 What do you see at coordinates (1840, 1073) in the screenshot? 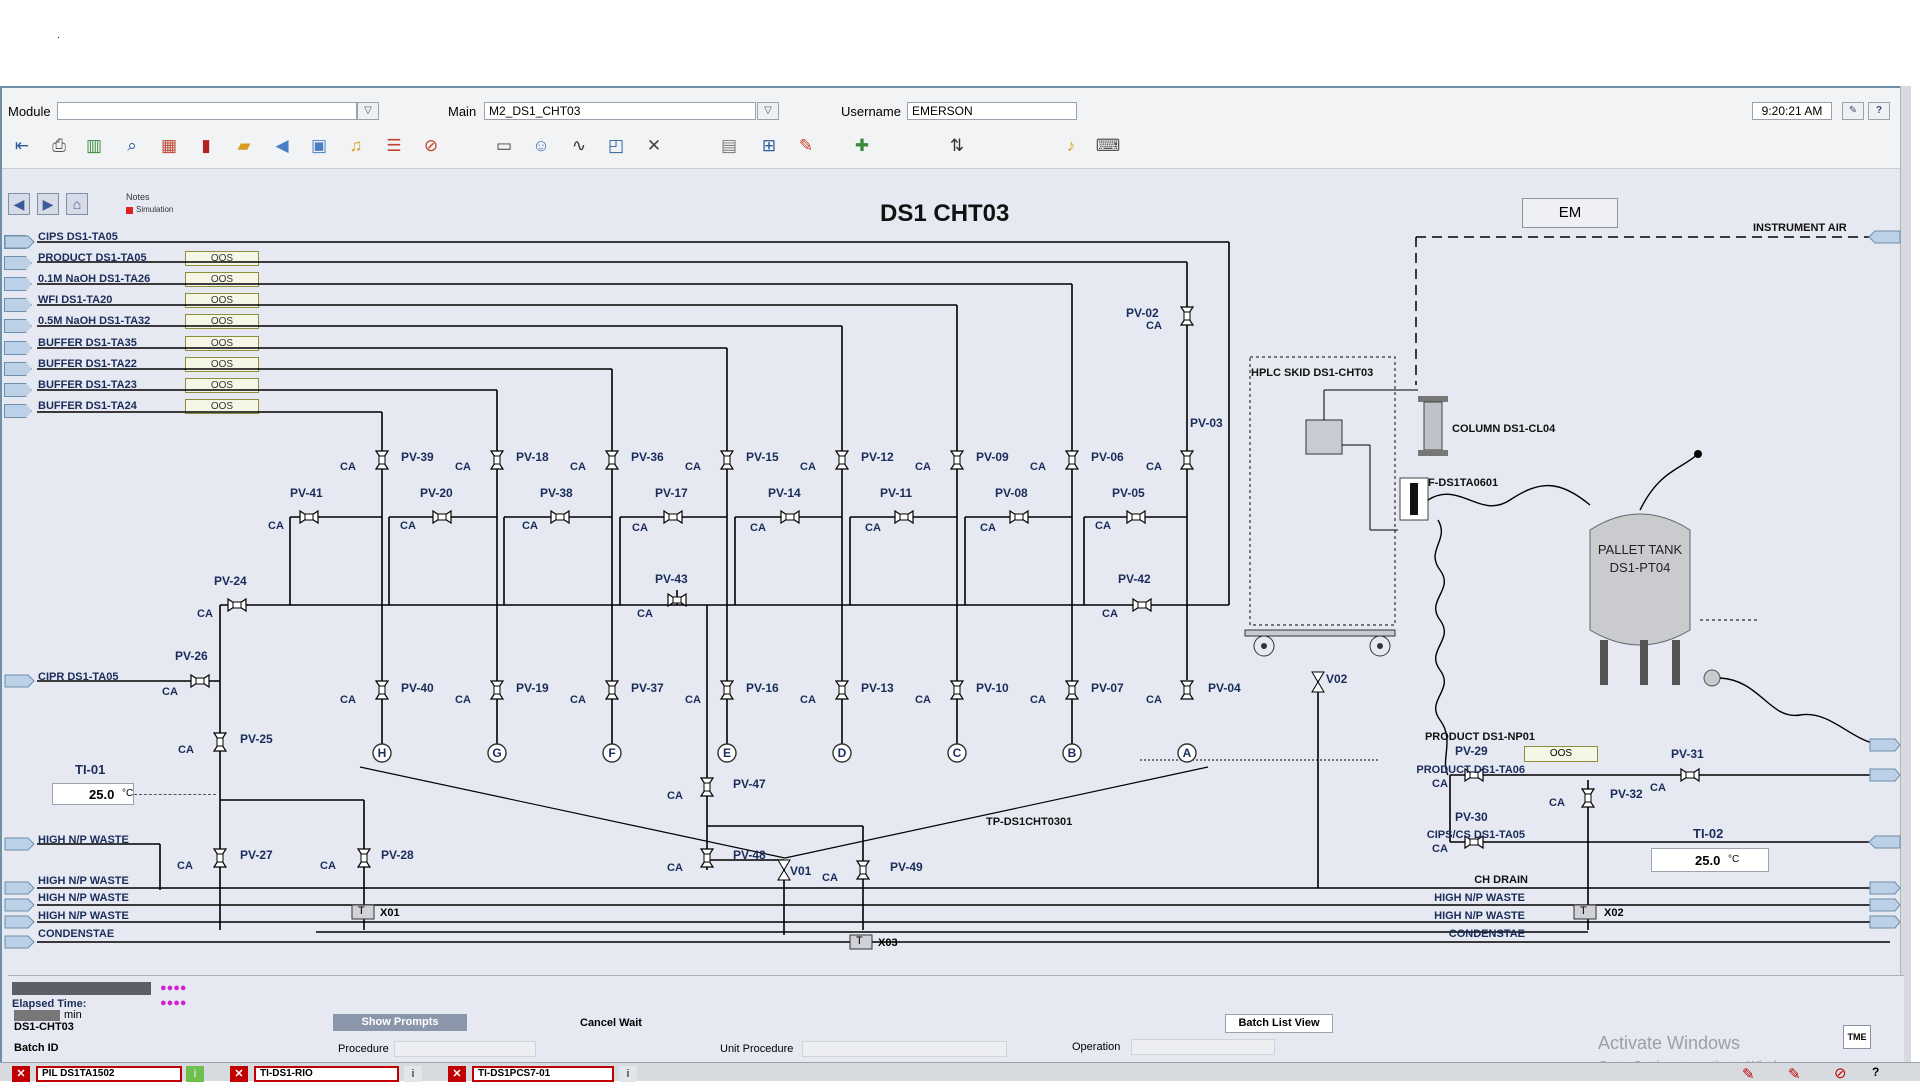
I see `alarm-off-icon: ⊘` at bounding box center [1840, 1073].